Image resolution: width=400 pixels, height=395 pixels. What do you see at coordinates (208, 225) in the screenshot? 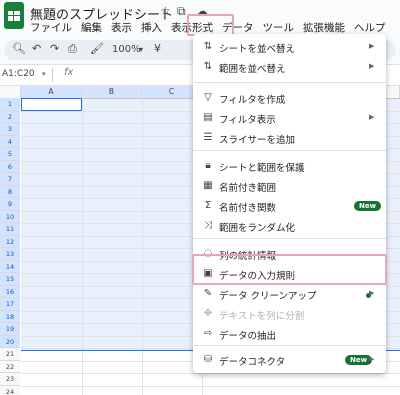
I see `shuffle-icon: ⤨` at bounding box center [208, 225].